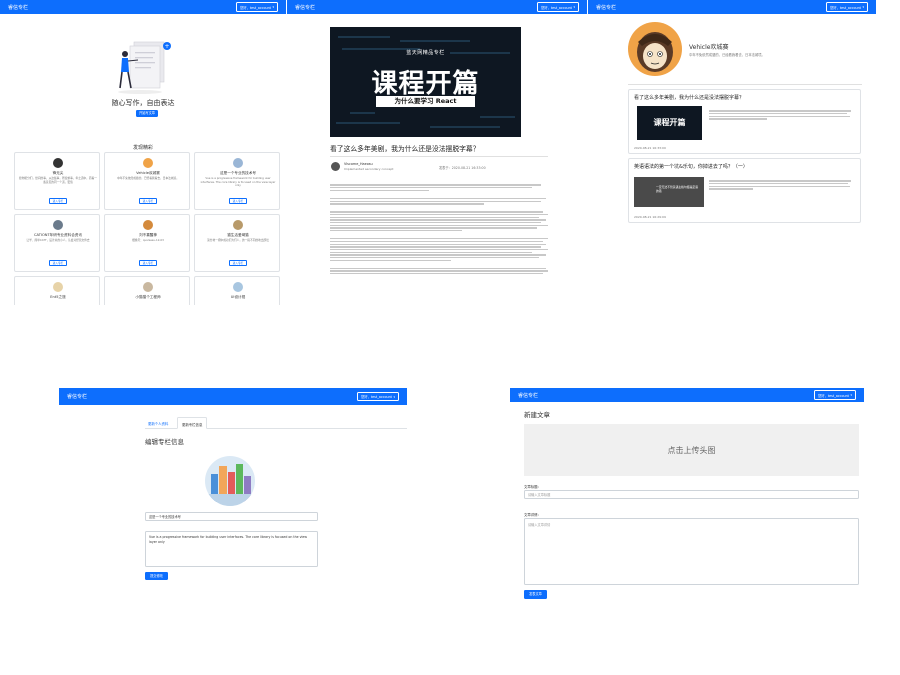  I want to click on discover-title: 发现精彩, so click(142, 148).